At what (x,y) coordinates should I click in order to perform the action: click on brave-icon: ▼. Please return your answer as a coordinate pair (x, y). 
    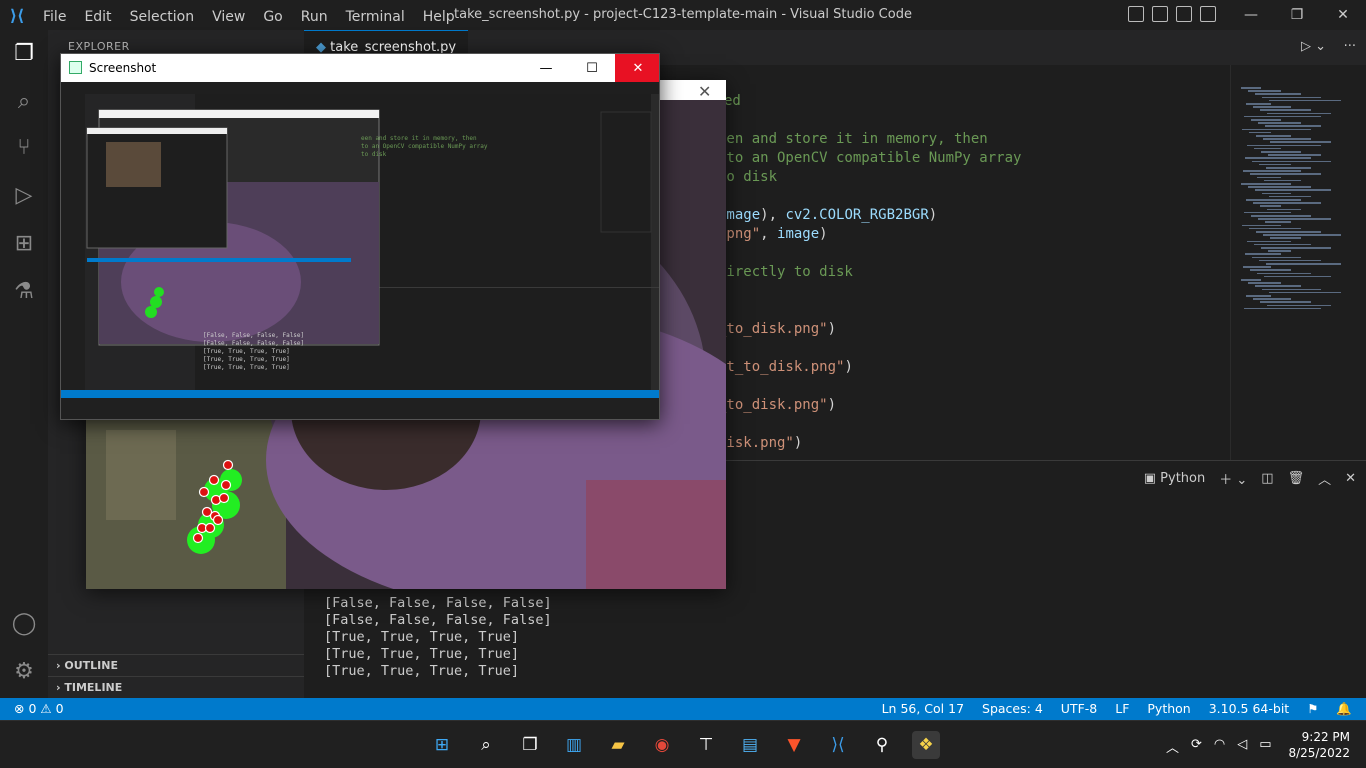
    Looking at the image, I should click on (794, 745).